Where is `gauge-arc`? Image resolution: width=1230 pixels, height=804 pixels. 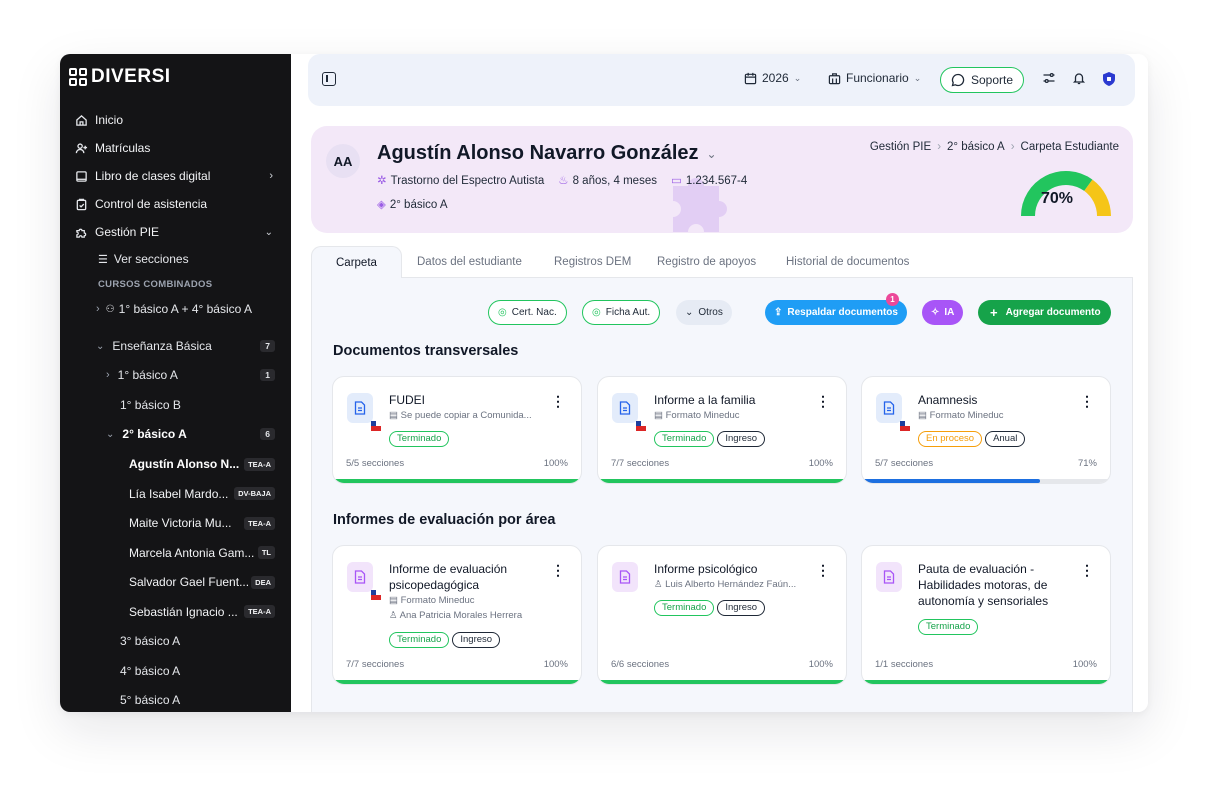
gauge-arc is located at coordinates (1097, 198).